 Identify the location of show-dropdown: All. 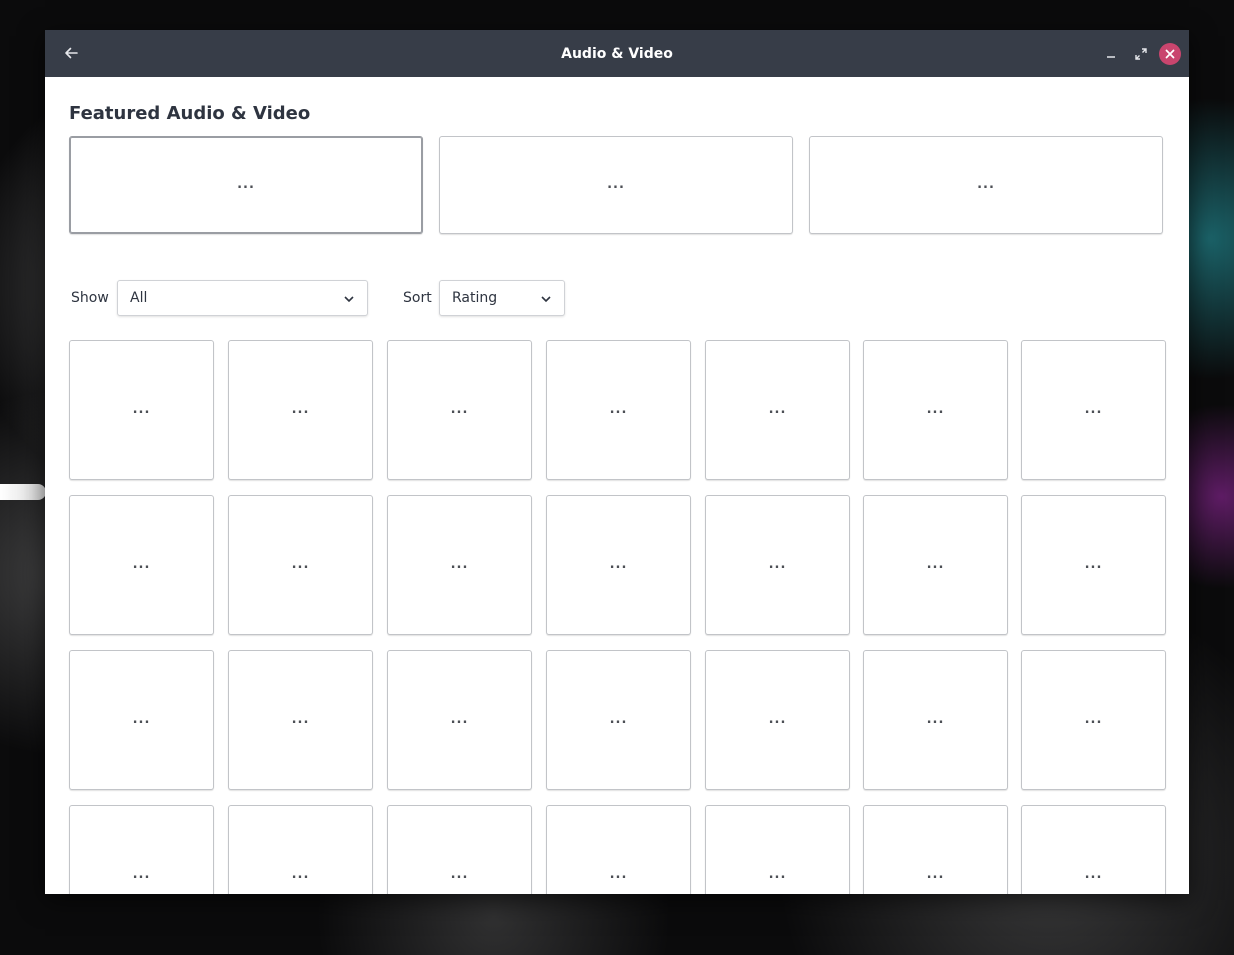
(242, 298).